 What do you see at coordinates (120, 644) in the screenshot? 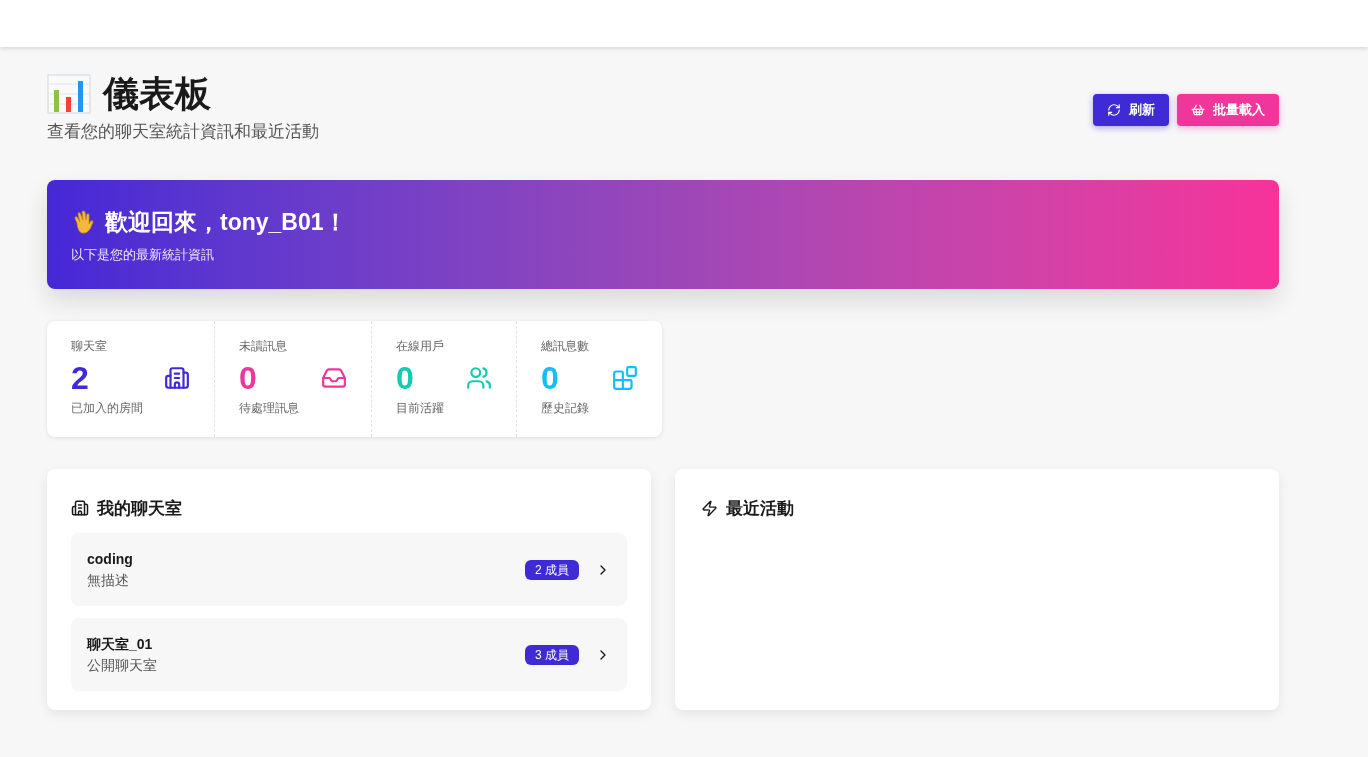
I see `room-name: 聊天室_01` at bounding box center [120, 644].